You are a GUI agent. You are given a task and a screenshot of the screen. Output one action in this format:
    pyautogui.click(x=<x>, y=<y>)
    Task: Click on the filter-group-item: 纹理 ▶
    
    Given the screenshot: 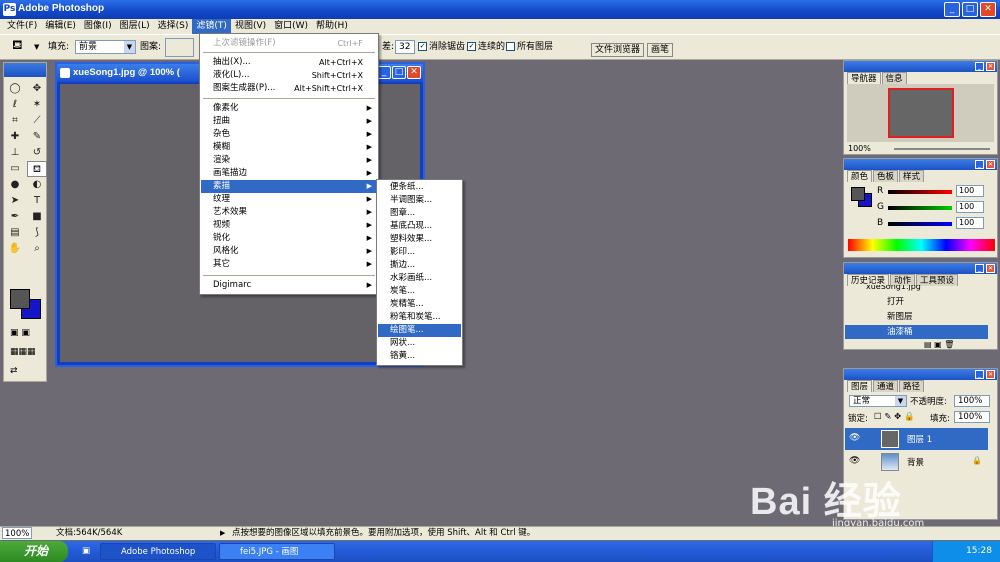 What is the action you would take?
    pyautogui.click(x=289, y=199)
    